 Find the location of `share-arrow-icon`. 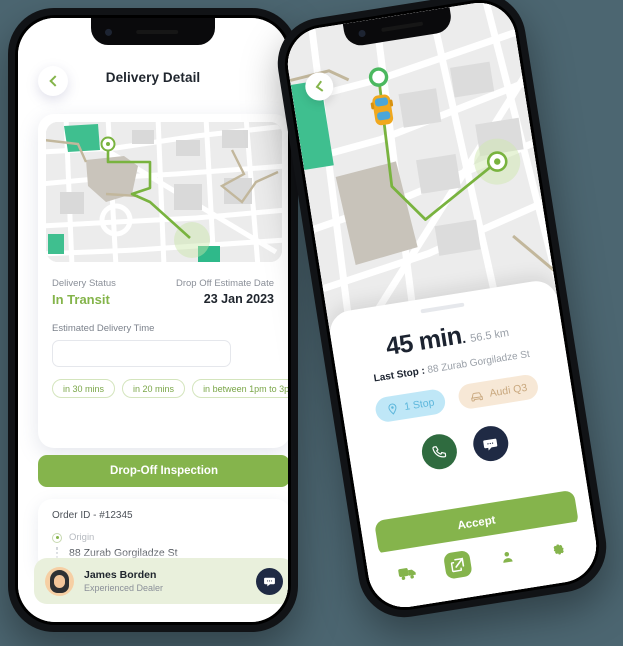

share-arrow-icon is located at coordinates (457, 565).